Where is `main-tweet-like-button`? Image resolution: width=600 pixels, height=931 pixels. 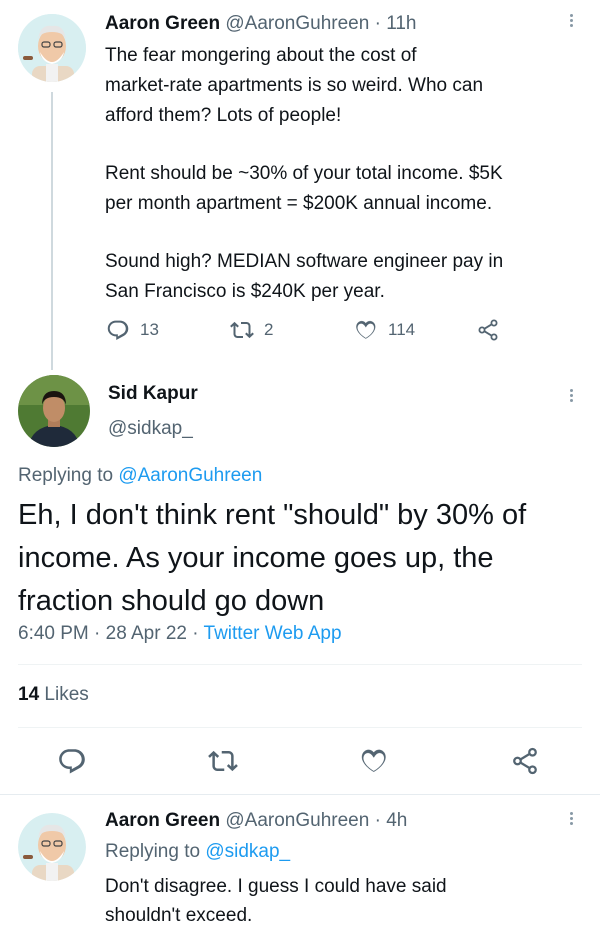
main-tweet-like-button is located at coordinates (374, 763).